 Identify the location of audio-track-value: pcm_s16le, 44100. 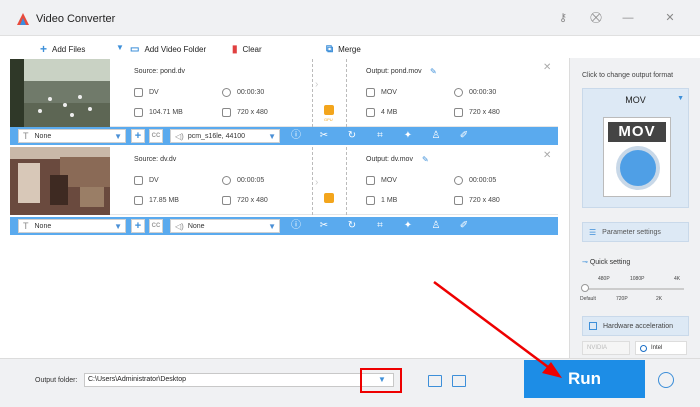
(216, 136).